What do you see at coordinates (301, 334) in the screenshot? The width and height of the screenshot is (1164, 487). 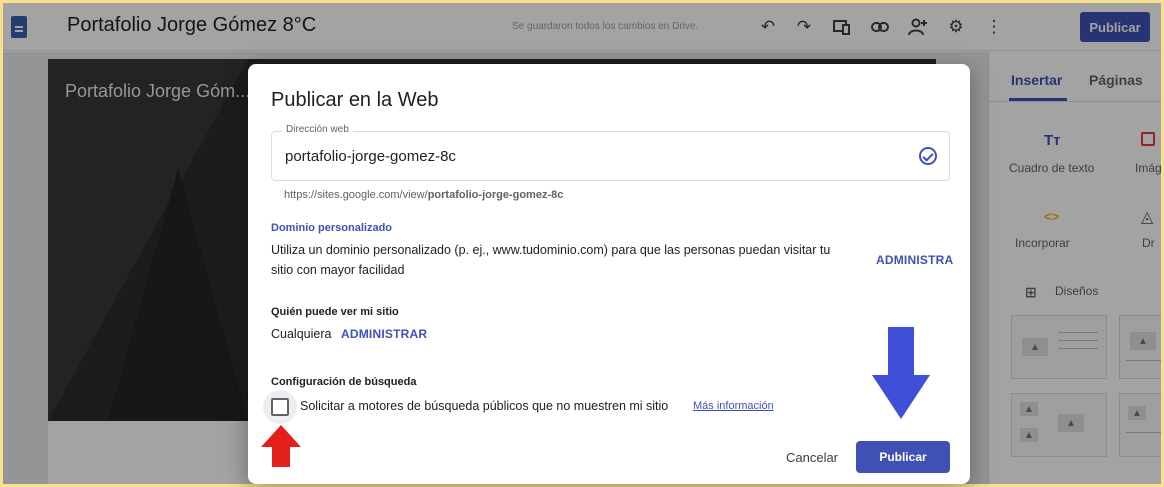 I see `who-can-see-value: Cualquiera` at bounding box center [301, 334].